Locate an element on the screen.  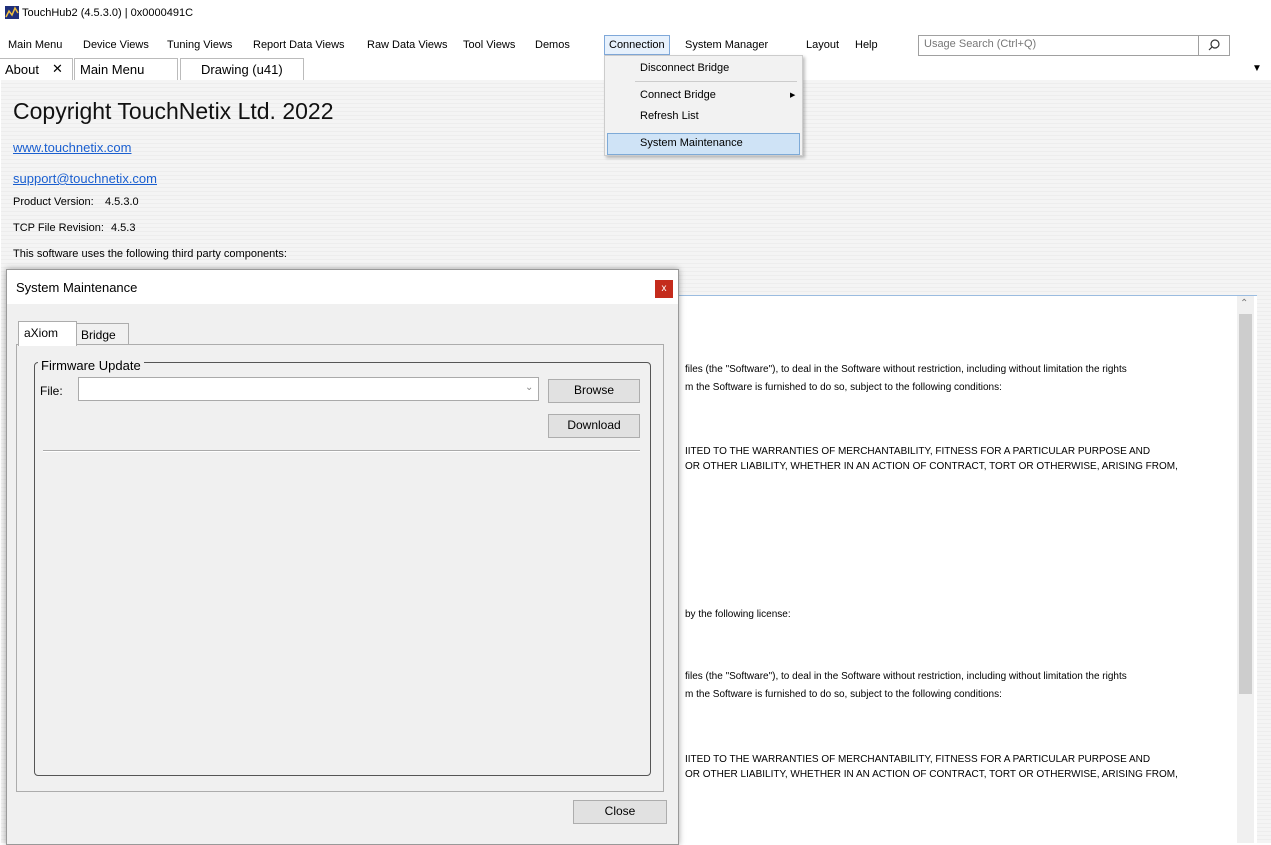
license-line: by the following license: is located at coordinates (738, 614).